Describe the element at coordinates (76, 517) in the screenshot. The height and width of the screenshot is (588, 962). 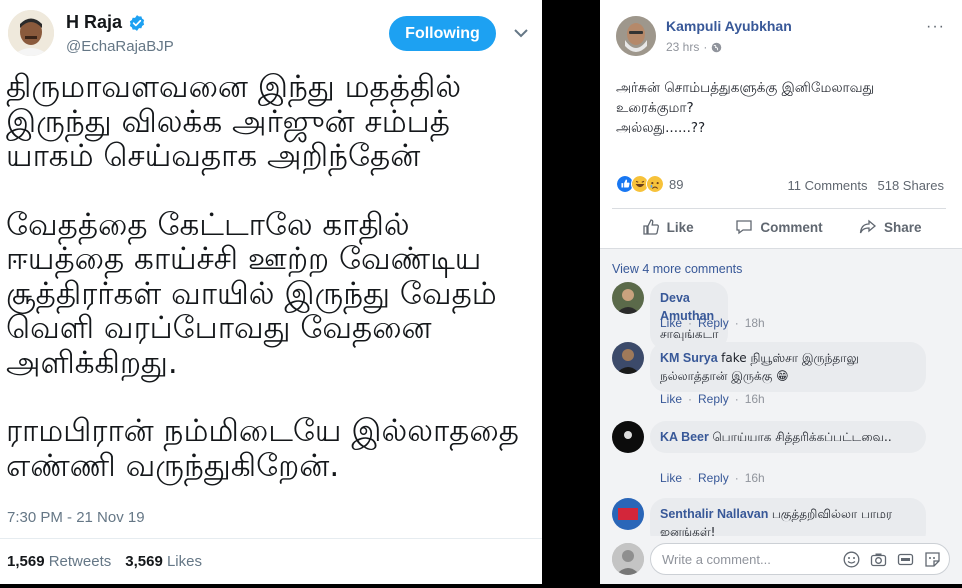
I see `tweet-timestamp: 7:30 PM - 21 Nov 19` at that location.